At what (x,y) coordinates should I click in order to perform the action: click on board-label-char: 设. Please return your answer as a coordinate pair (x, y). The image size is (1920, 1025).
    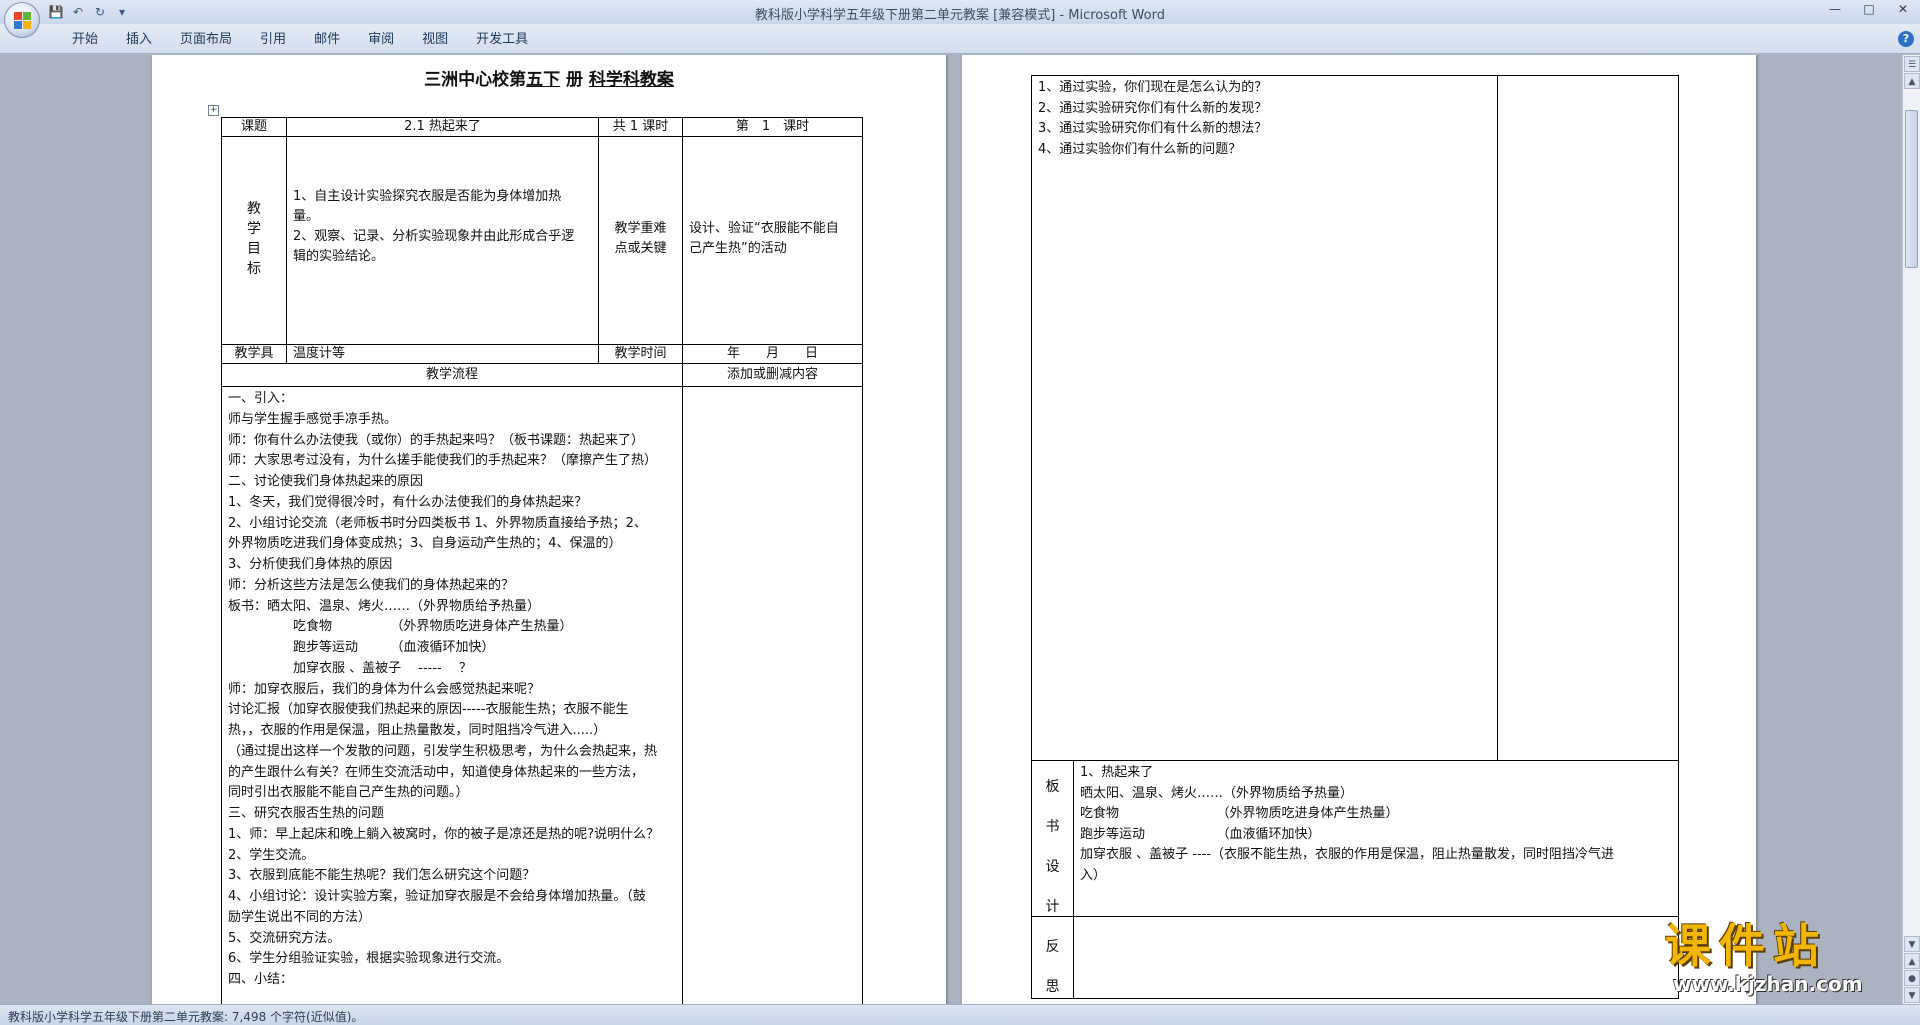
    Looking at the image, I should click on (1052, 867).